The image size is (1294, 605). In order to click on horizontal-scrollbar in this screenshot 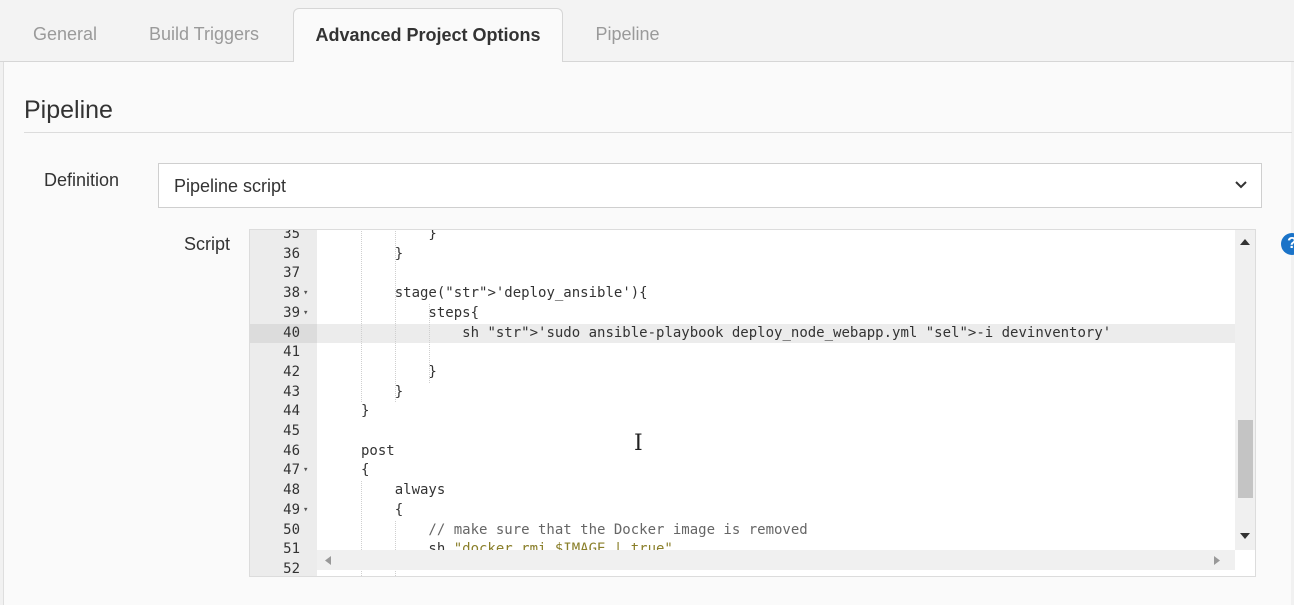, I will do `click(776, 560)`.